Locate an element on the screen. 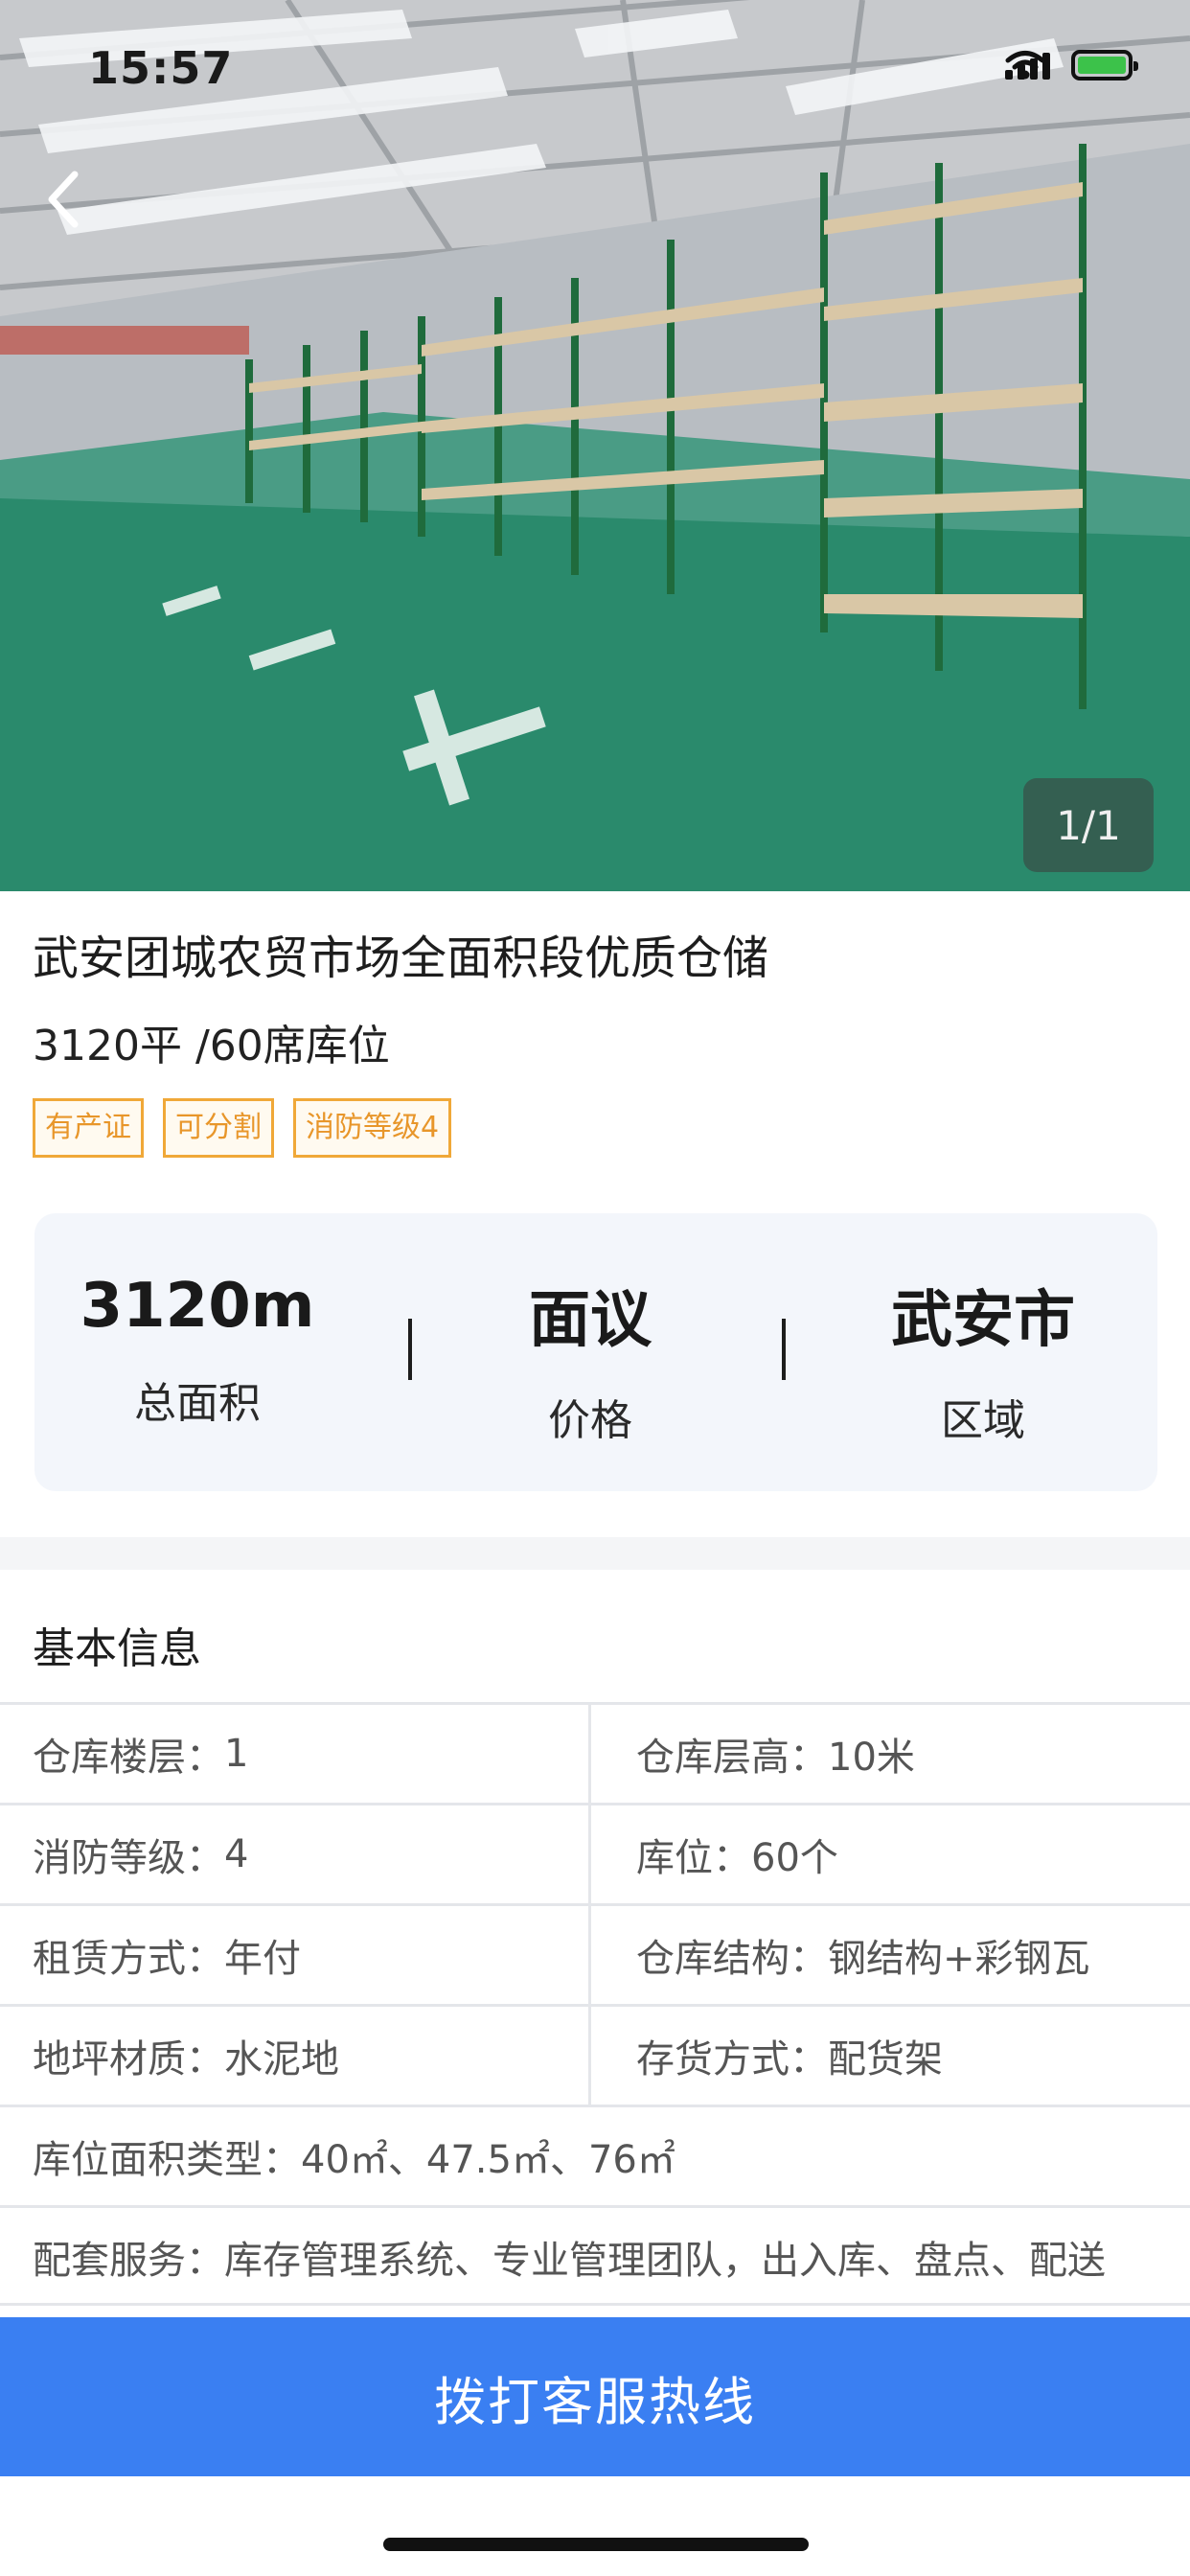  info-value: 4 is located at coordinates (237, 1854).